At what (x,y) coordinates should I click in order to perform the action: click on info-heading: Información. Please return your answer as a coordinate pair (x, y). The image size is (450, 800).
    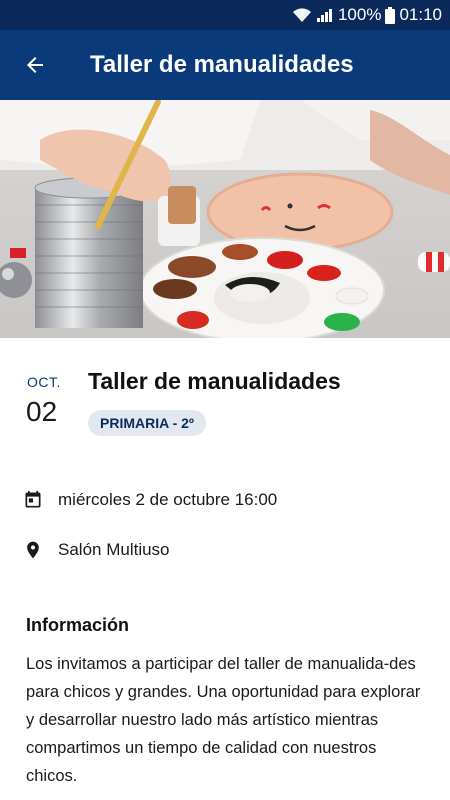
    Looking at the image, I should click on (78, 625).